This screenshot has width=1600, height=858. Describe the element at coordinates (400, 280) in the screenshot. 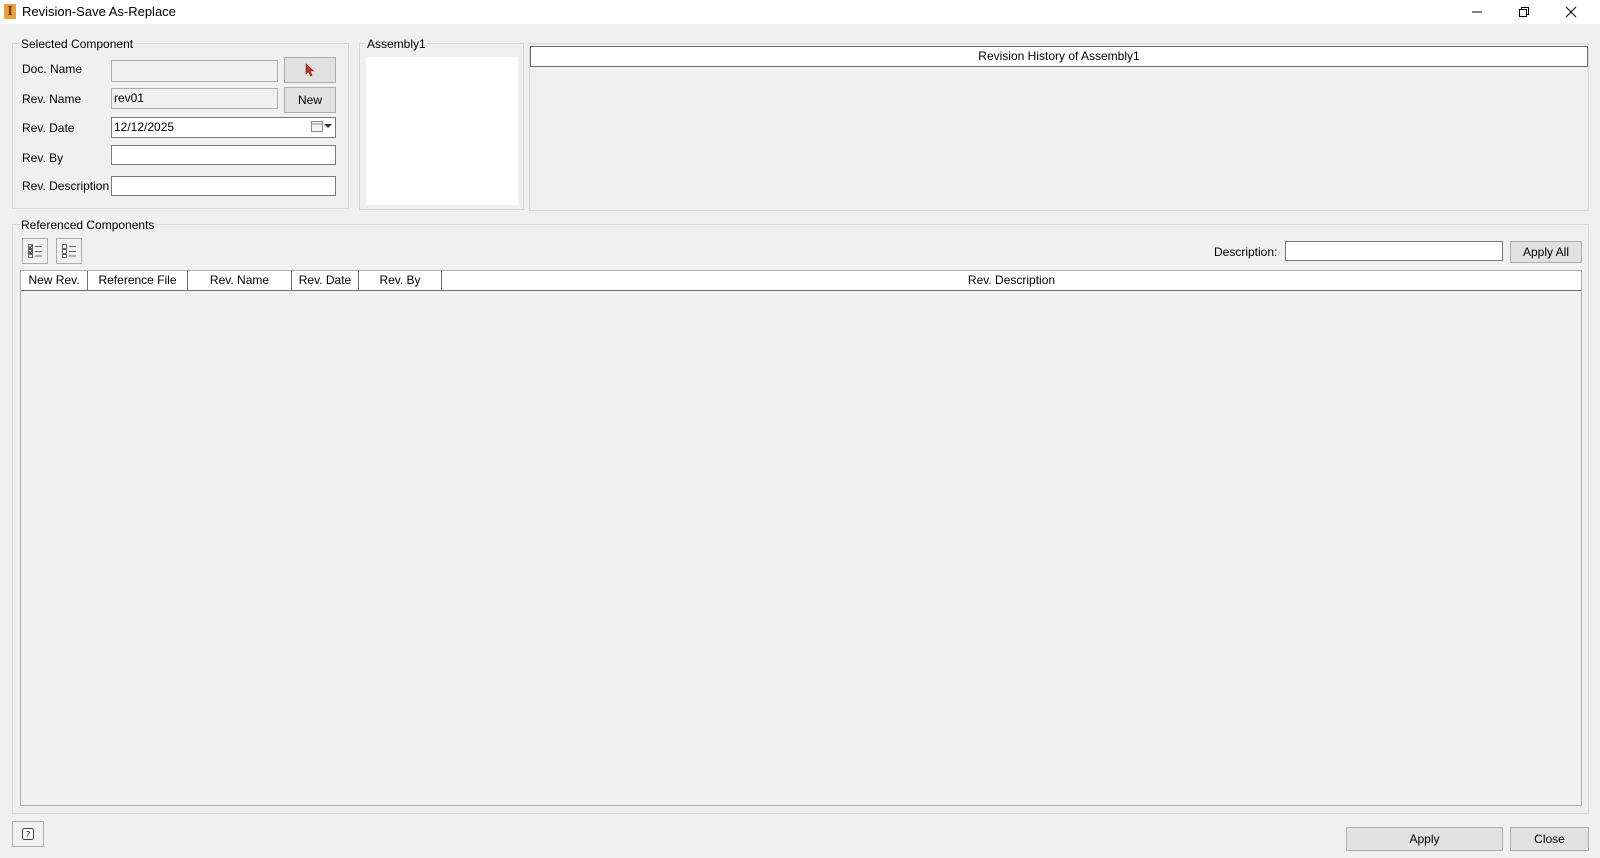

I see `column-header-rev-by: Rev. By` at that location.